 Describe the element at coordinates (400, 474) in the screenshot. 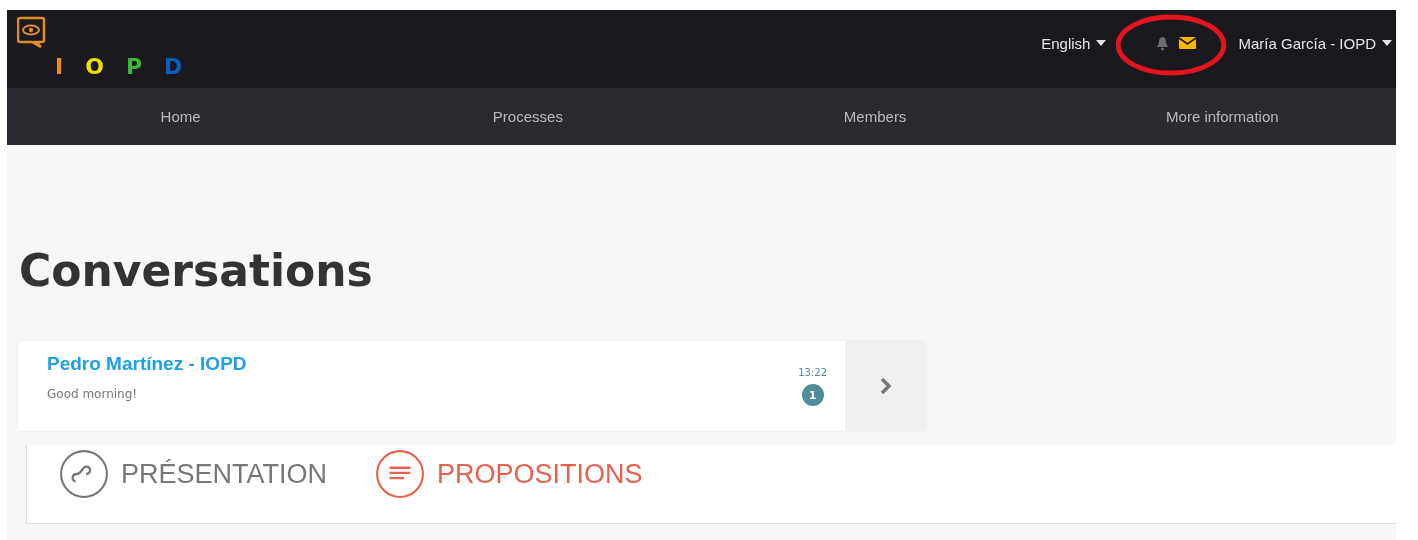

I see `lines-icon` at that location.